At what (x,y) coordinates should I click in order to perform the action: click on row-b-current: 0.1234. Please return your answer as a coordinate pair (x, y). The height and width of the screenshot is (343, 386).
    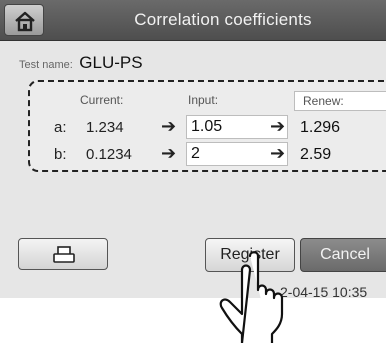
    Looking at the image, I should click on (109, 154).